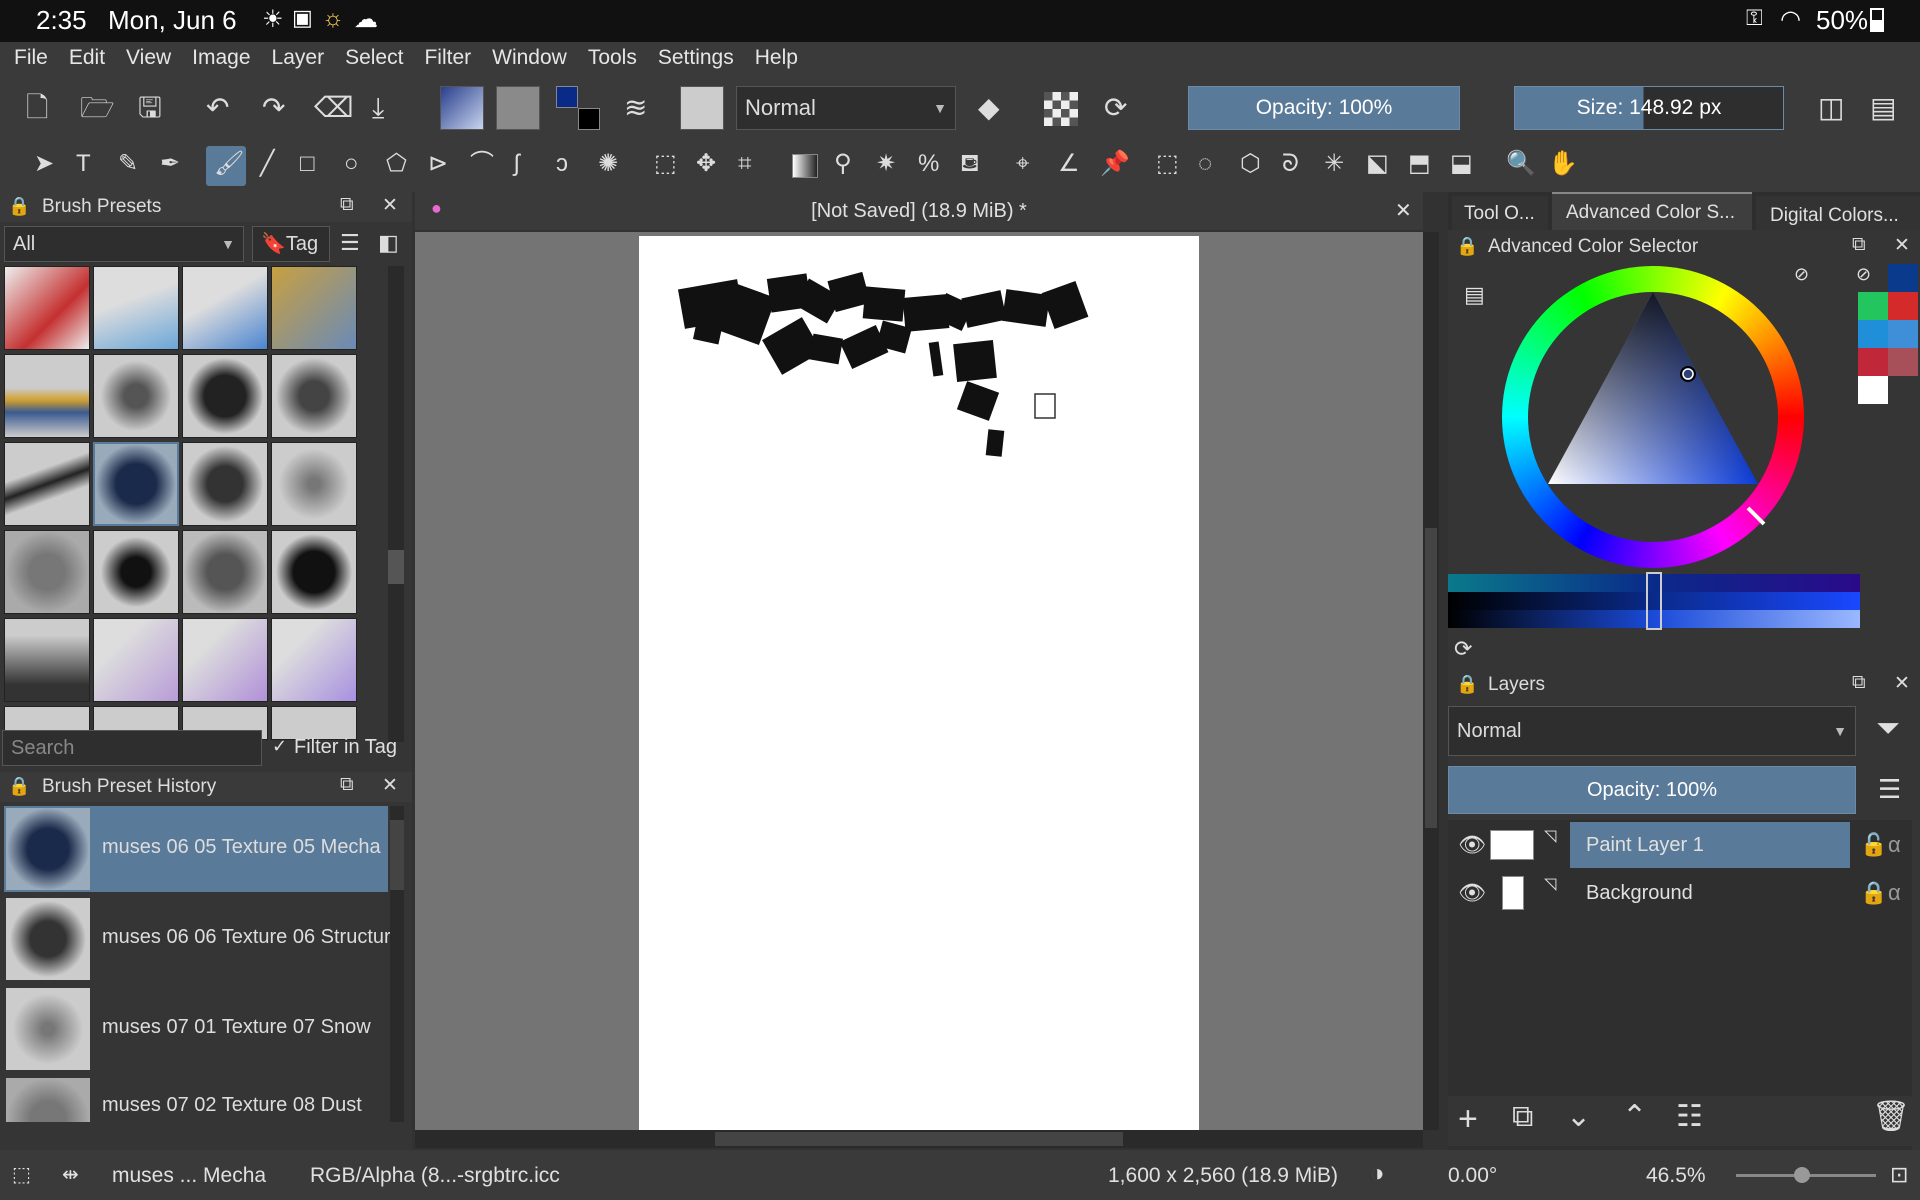 Image resolution: width=1920 pixels, height=1200 pixels. Describe the element at coordinates (217, 108) in the screenshot. I see `undo-icon: ↶` at that location.